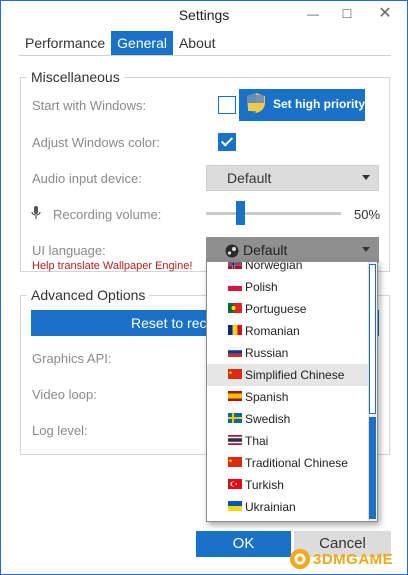 The width and height of the screenshot is (408, 575). I want to click on language-option-turkish: Turkish, so click(288, 485).